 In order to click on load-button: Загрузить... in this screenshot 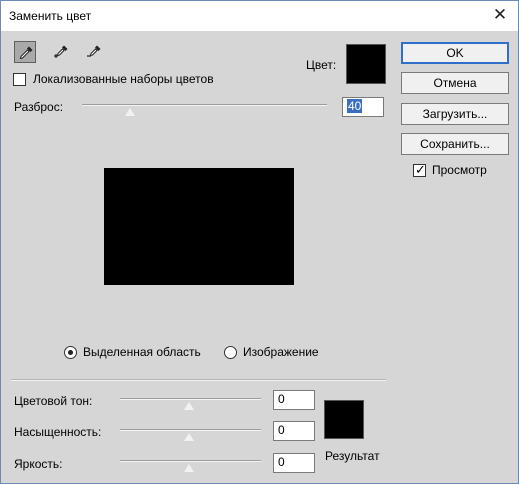, I will do `click(455, 114)`.